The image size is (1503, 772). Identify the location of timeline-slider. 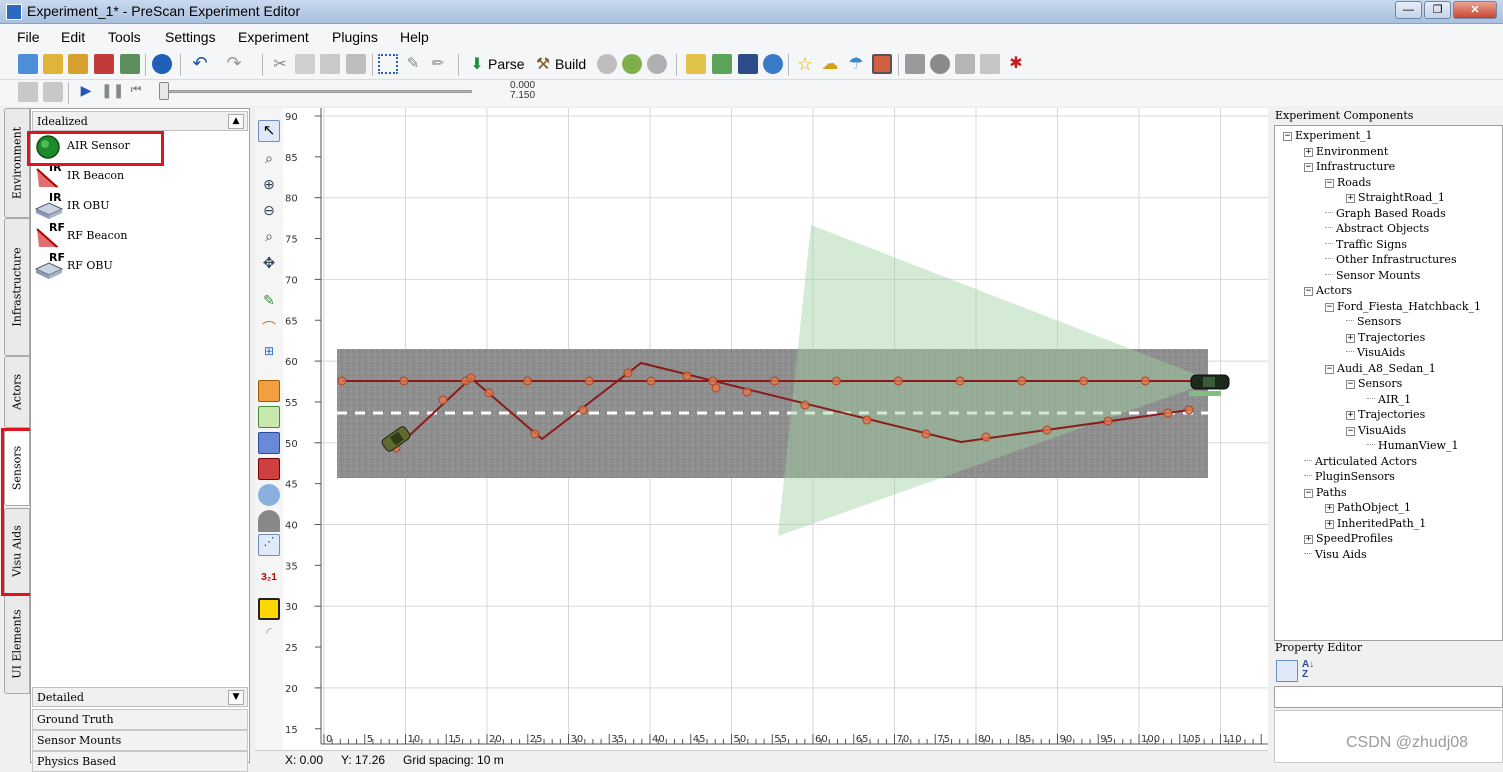
(164, 91).